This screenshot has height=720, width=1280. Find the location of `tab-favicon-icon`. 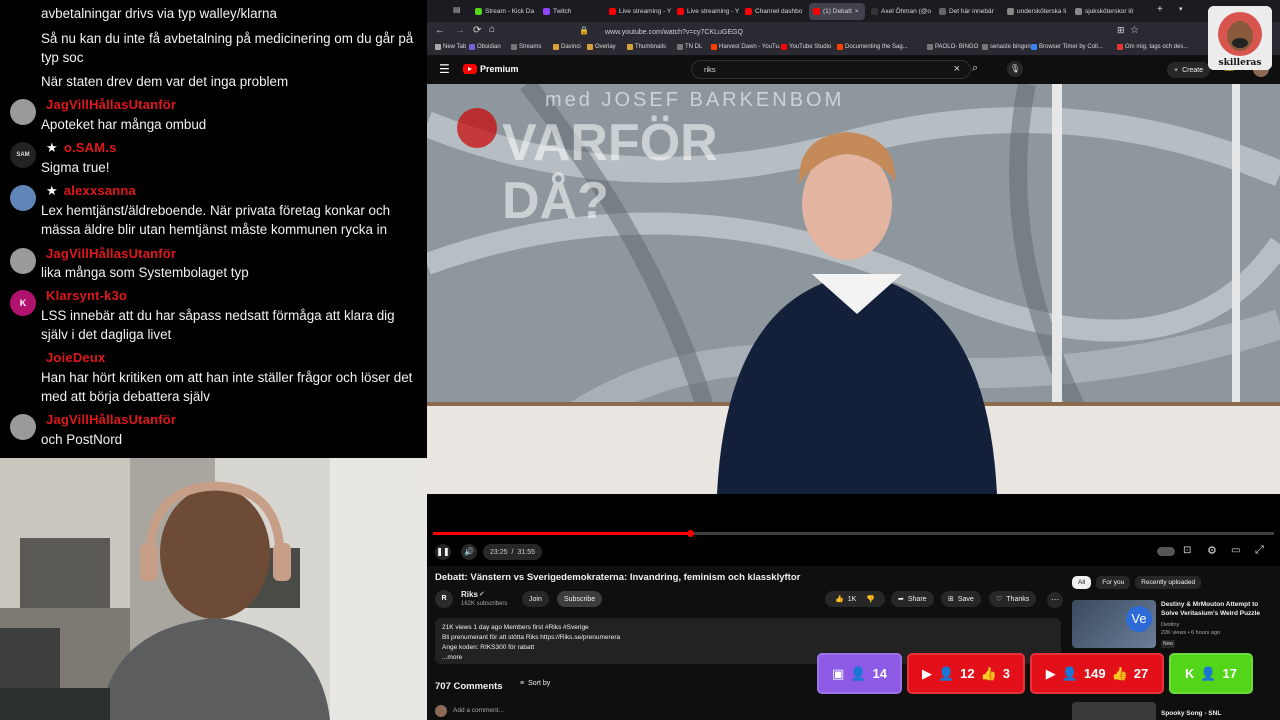

tab-favicon-icon is located at coordinates (874, 11).